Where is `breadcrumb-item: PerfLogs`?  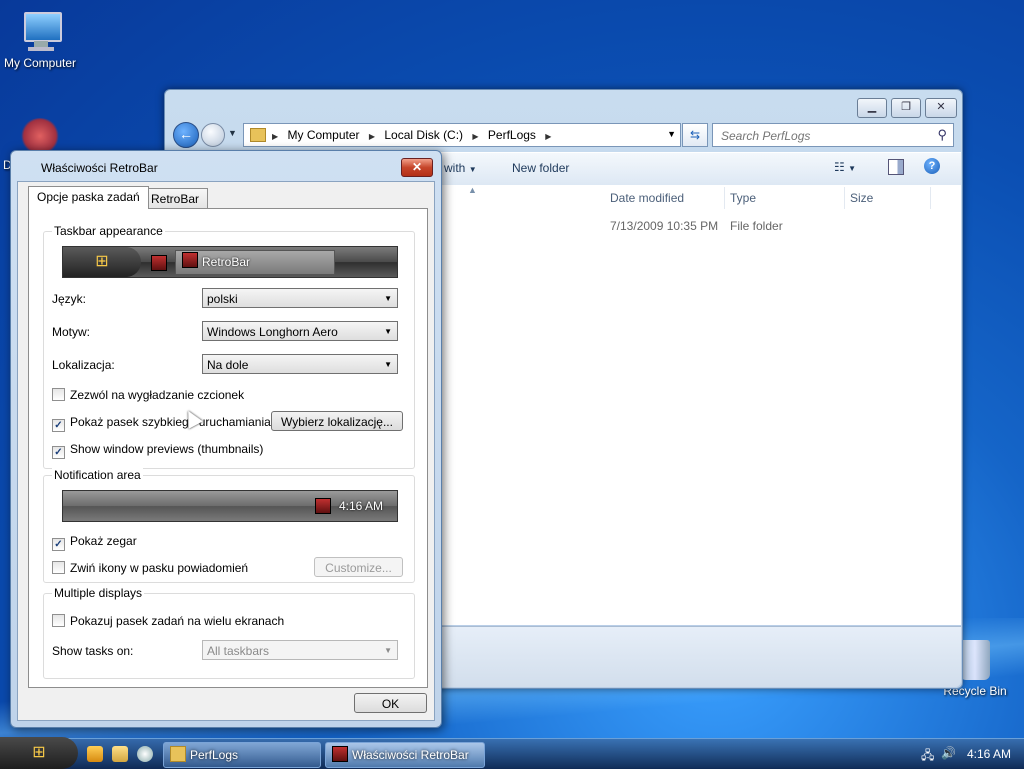
breadcrumb-item: PerfLogs is located at coordinates (512, 135).